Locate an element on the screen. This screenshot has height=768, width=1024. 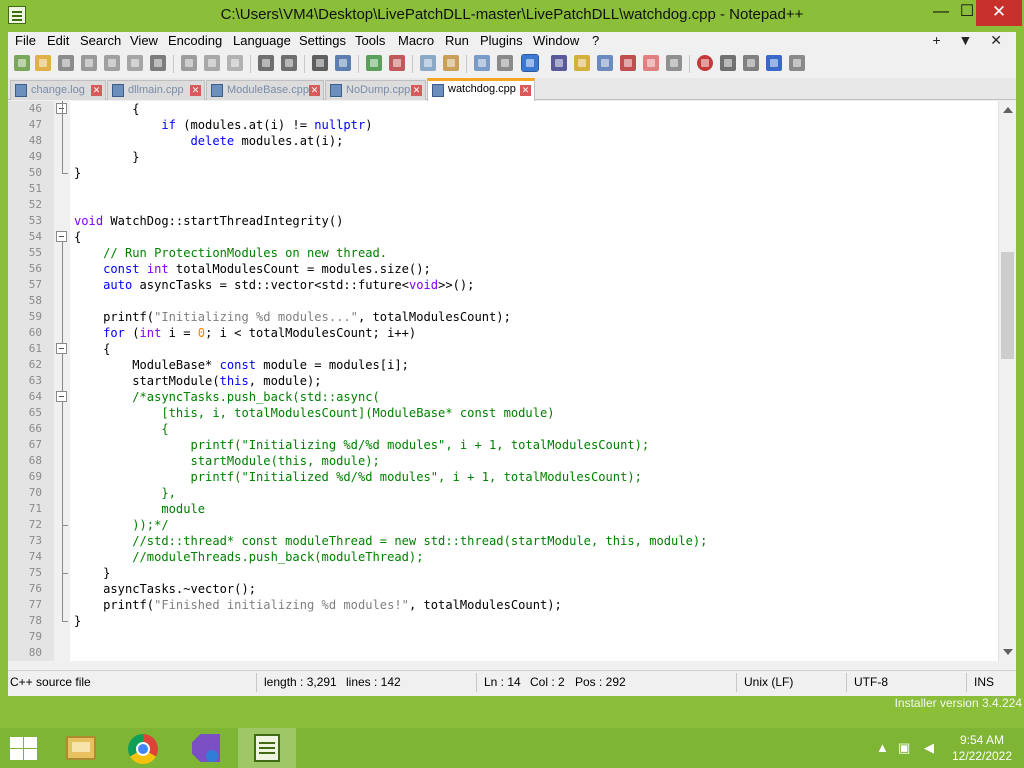
code-text: }, is located at coordinates (125, 493).